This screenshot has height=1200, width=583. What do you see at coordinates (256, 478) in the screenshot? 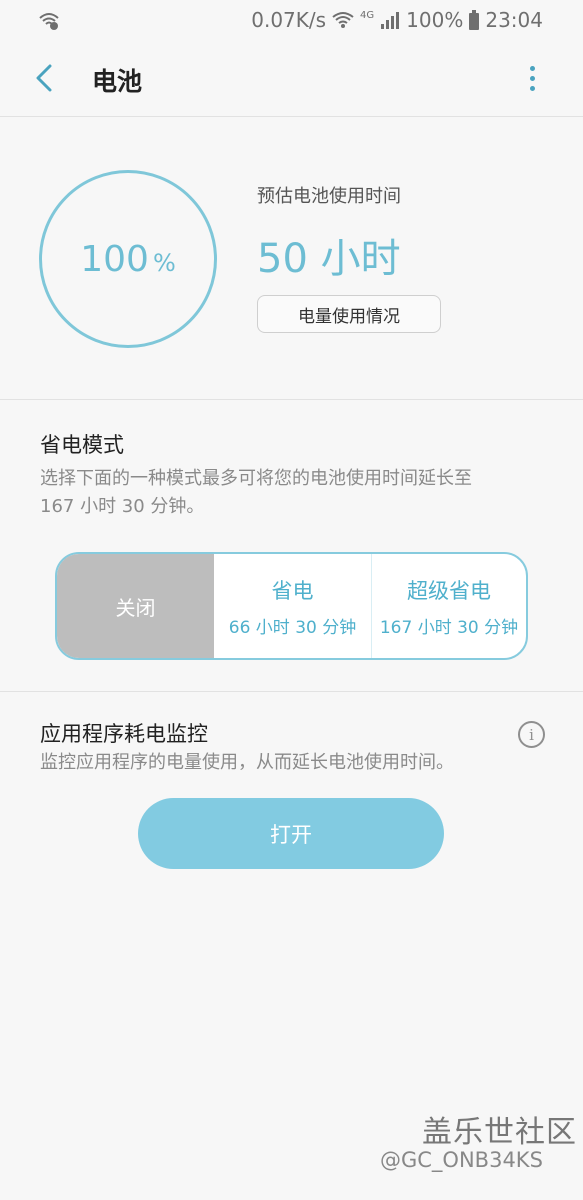
I see `power-saving-description-line1: 选择下面的一种模式最多可将您的电池使用时间延长至` at bounding box center [256, 478].